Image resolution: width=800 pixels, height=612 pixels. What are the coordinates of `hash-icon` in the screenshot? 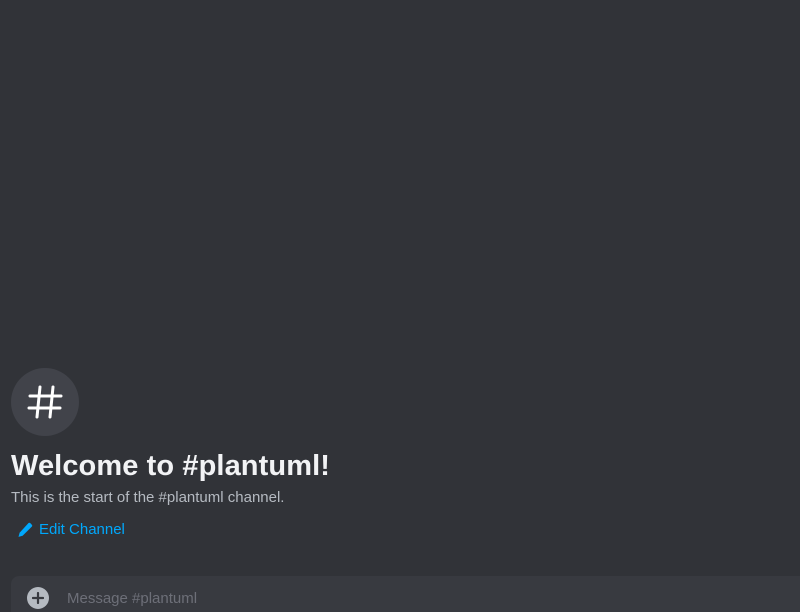 It's located at (45, 402).